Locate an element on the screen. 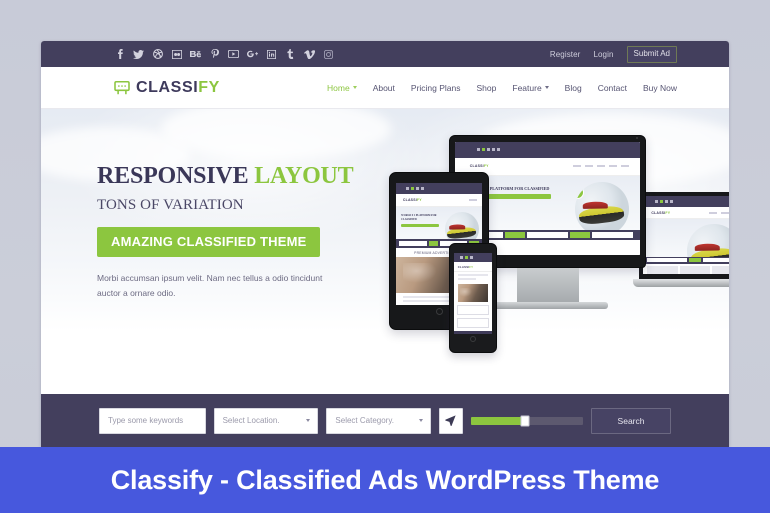  category-select-label: Select Category. is located at coordinates (364, 420).